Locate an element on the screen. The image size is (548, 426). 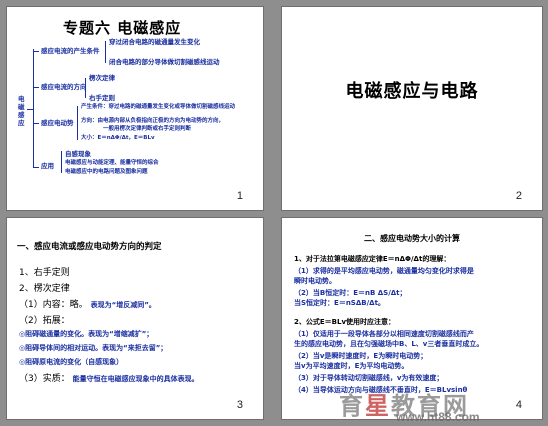
tree-leaf: 电磁感应中的电路问题及图象问题 is located at coordinates (106, 172).